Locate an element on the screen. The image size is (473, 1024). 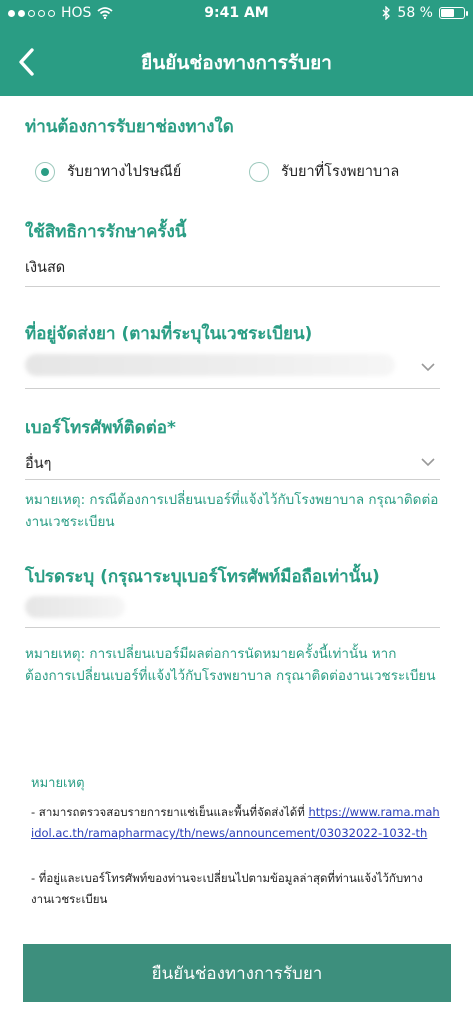
phone-value: อื่นๆ is located at coordinates (38, 464).